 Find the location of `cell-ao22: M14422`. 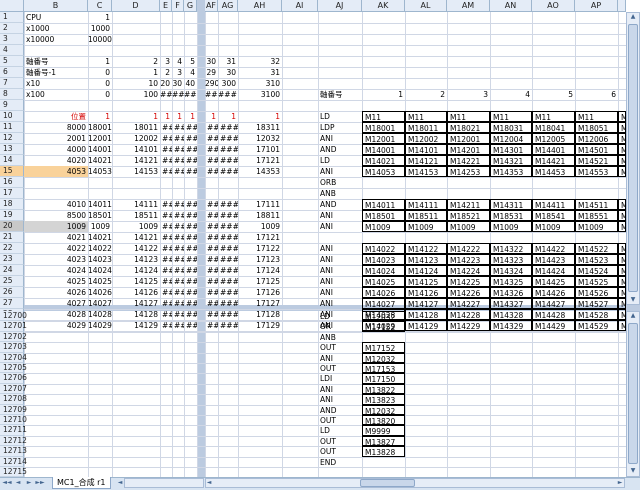

cell-ao22: M14422 is located at coordinates (553, 248).